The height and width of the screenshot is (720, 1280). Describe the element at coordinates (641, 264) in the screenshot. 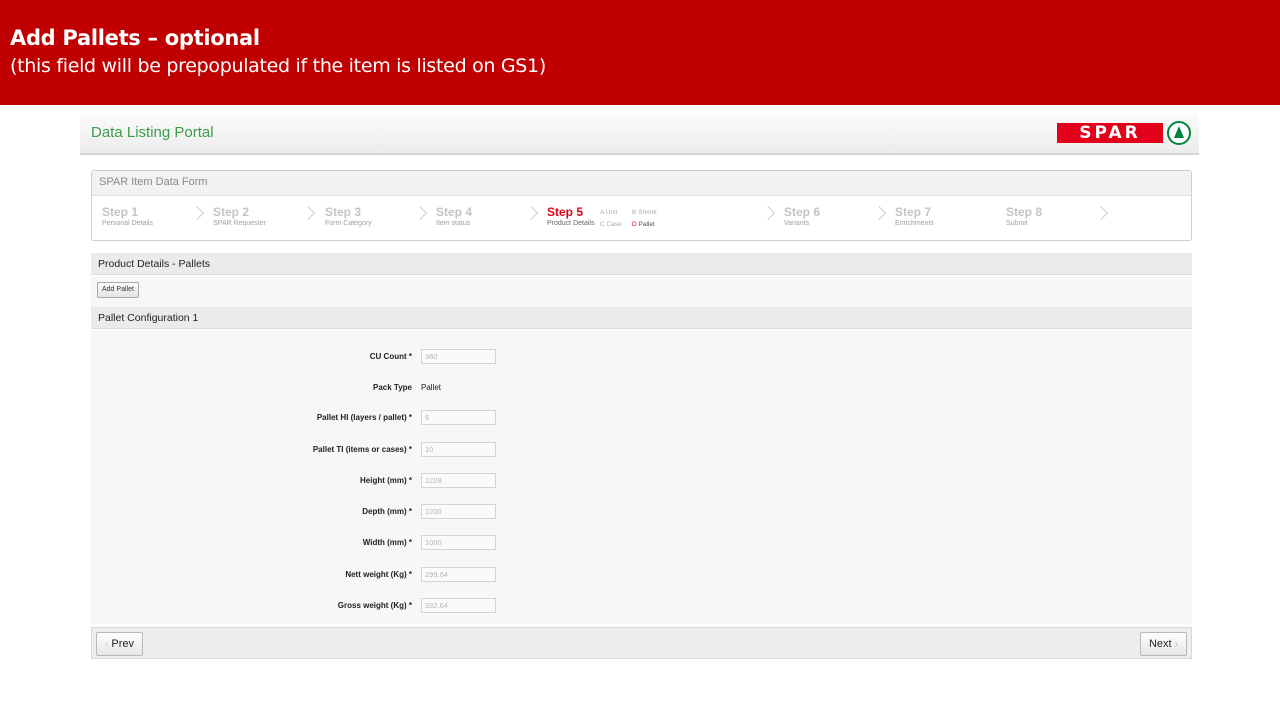

I see `section-title: Product Details - Pallets` at that location.